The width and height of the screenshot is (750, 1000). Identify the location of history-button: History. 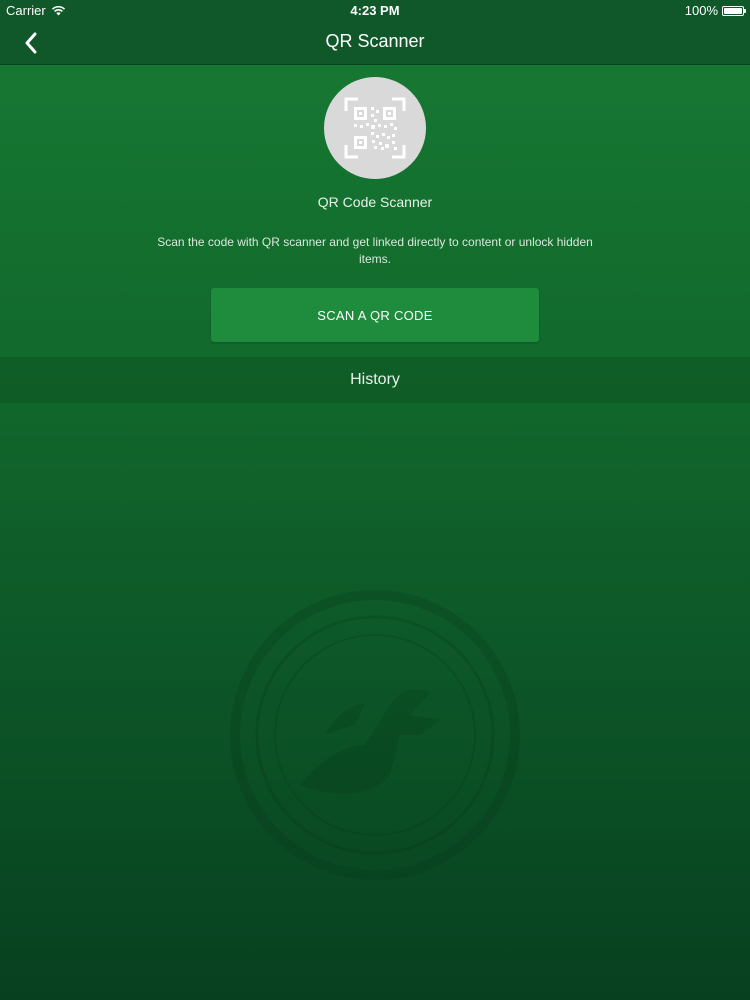
(375, 380).